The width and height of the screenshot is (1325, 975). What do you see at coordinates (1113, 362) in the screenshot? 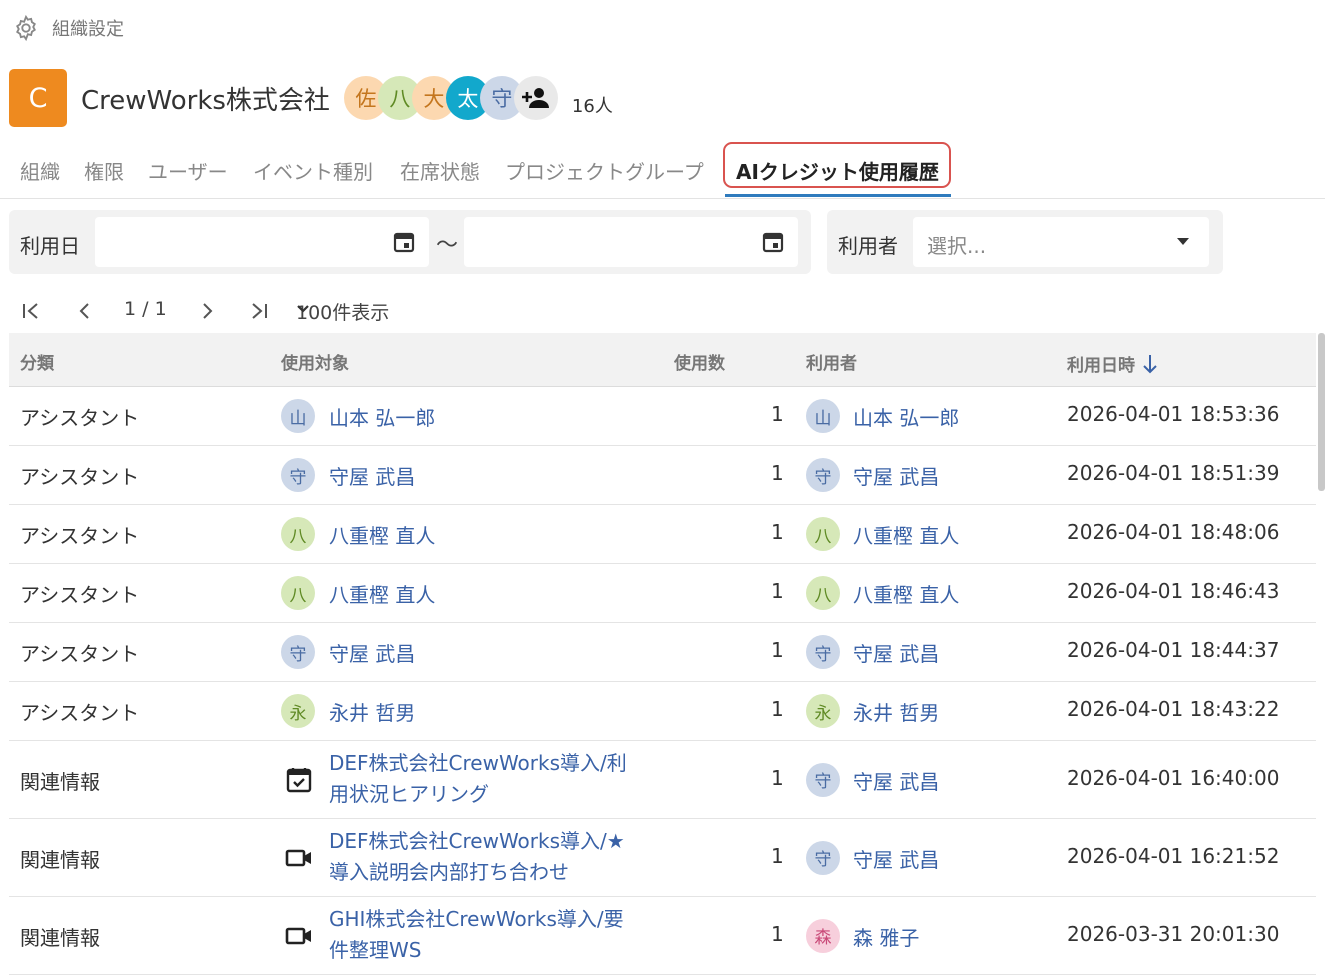
I see `header-datetime: 利用日時` at bounding box center [1113, 362].